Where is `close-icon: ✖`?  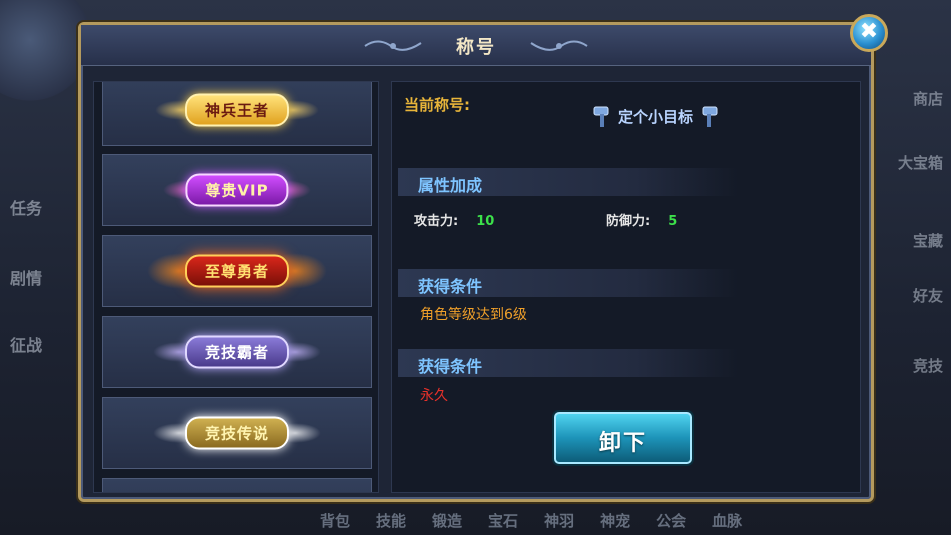 close-icon: ✖ is located at coordinates (869, 31).